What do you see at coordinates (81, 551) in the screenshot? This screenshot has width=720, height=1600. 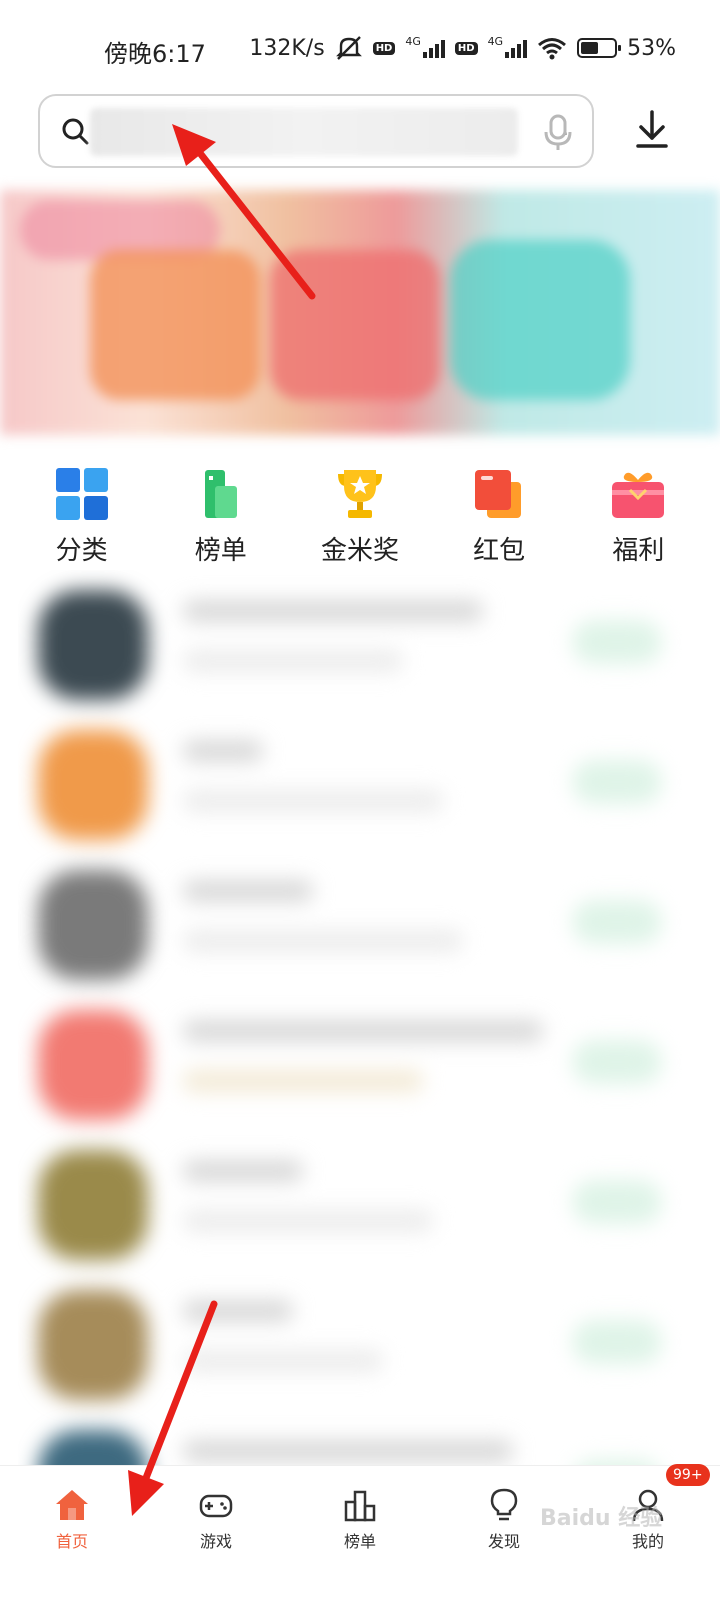 I see `quick-nav-label: 分类` at bounding box center [81, 551].